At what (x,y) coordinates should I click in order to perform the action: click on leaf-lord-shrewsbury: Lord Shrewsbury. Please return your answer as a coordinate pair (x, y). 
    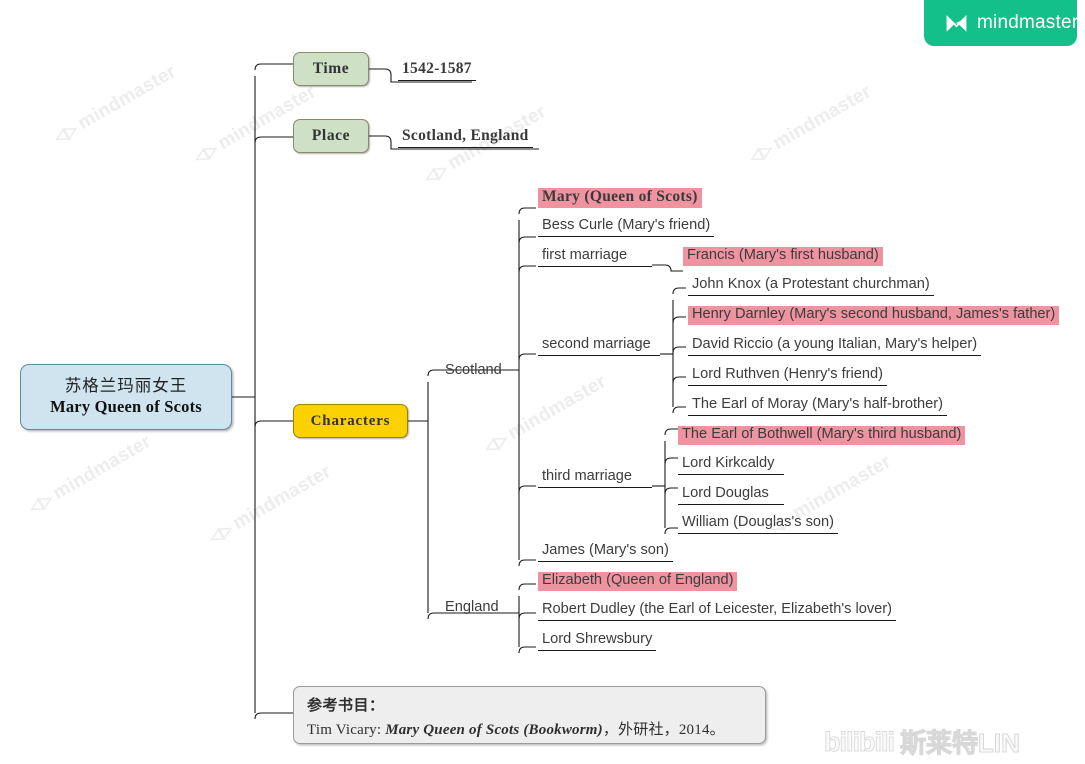
    Looking at the image, I should click on (597, 641).